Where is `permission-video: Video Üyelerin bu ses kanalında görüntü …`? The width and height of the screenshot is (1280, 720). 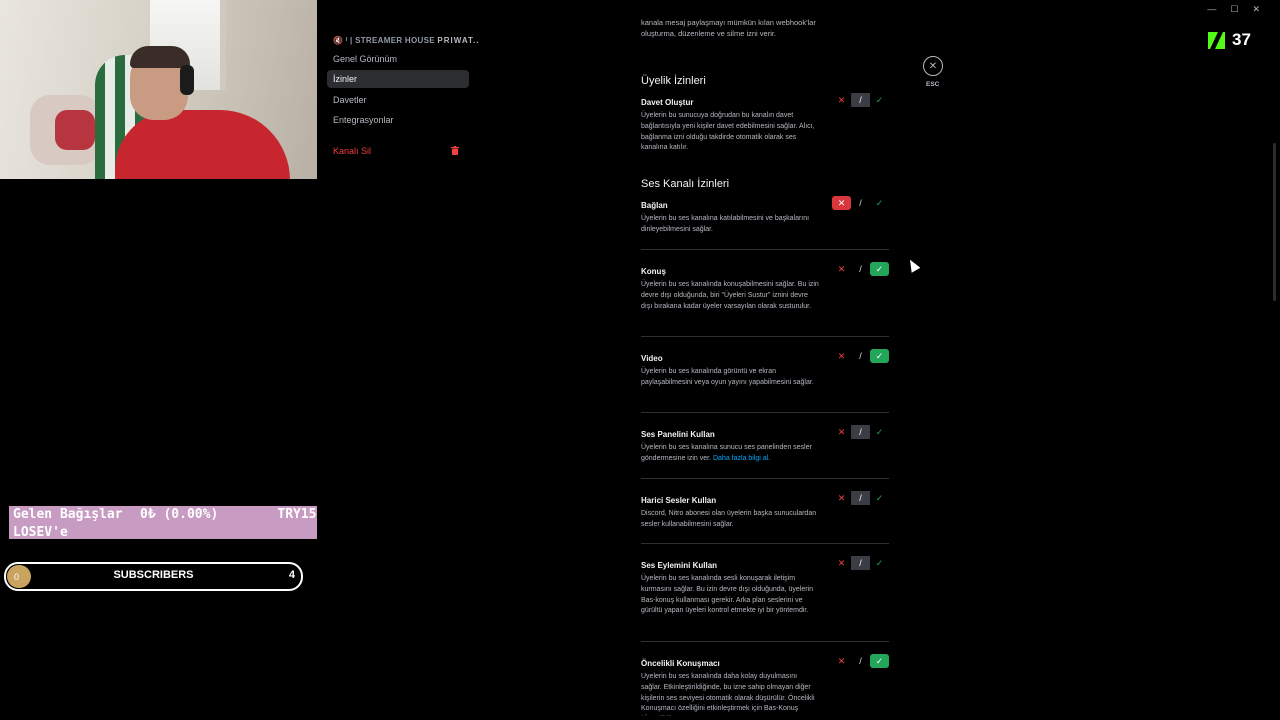
permission-video: Video Üyelerin bu ses kanalında görüntü … is located at coordinates (765, 369).